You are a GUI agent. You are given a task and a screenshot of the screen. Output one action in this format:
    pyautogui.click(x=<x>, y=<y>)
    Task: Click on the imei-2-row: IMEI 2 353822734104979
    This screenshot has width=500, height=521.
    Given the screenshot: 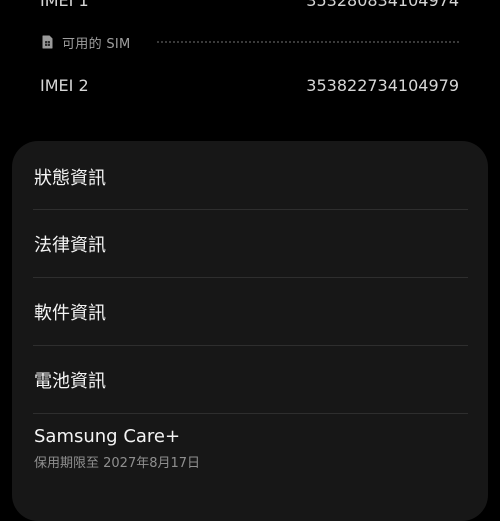 What is the action you would take?
    pyautogui.click(x=249, y=85)
    